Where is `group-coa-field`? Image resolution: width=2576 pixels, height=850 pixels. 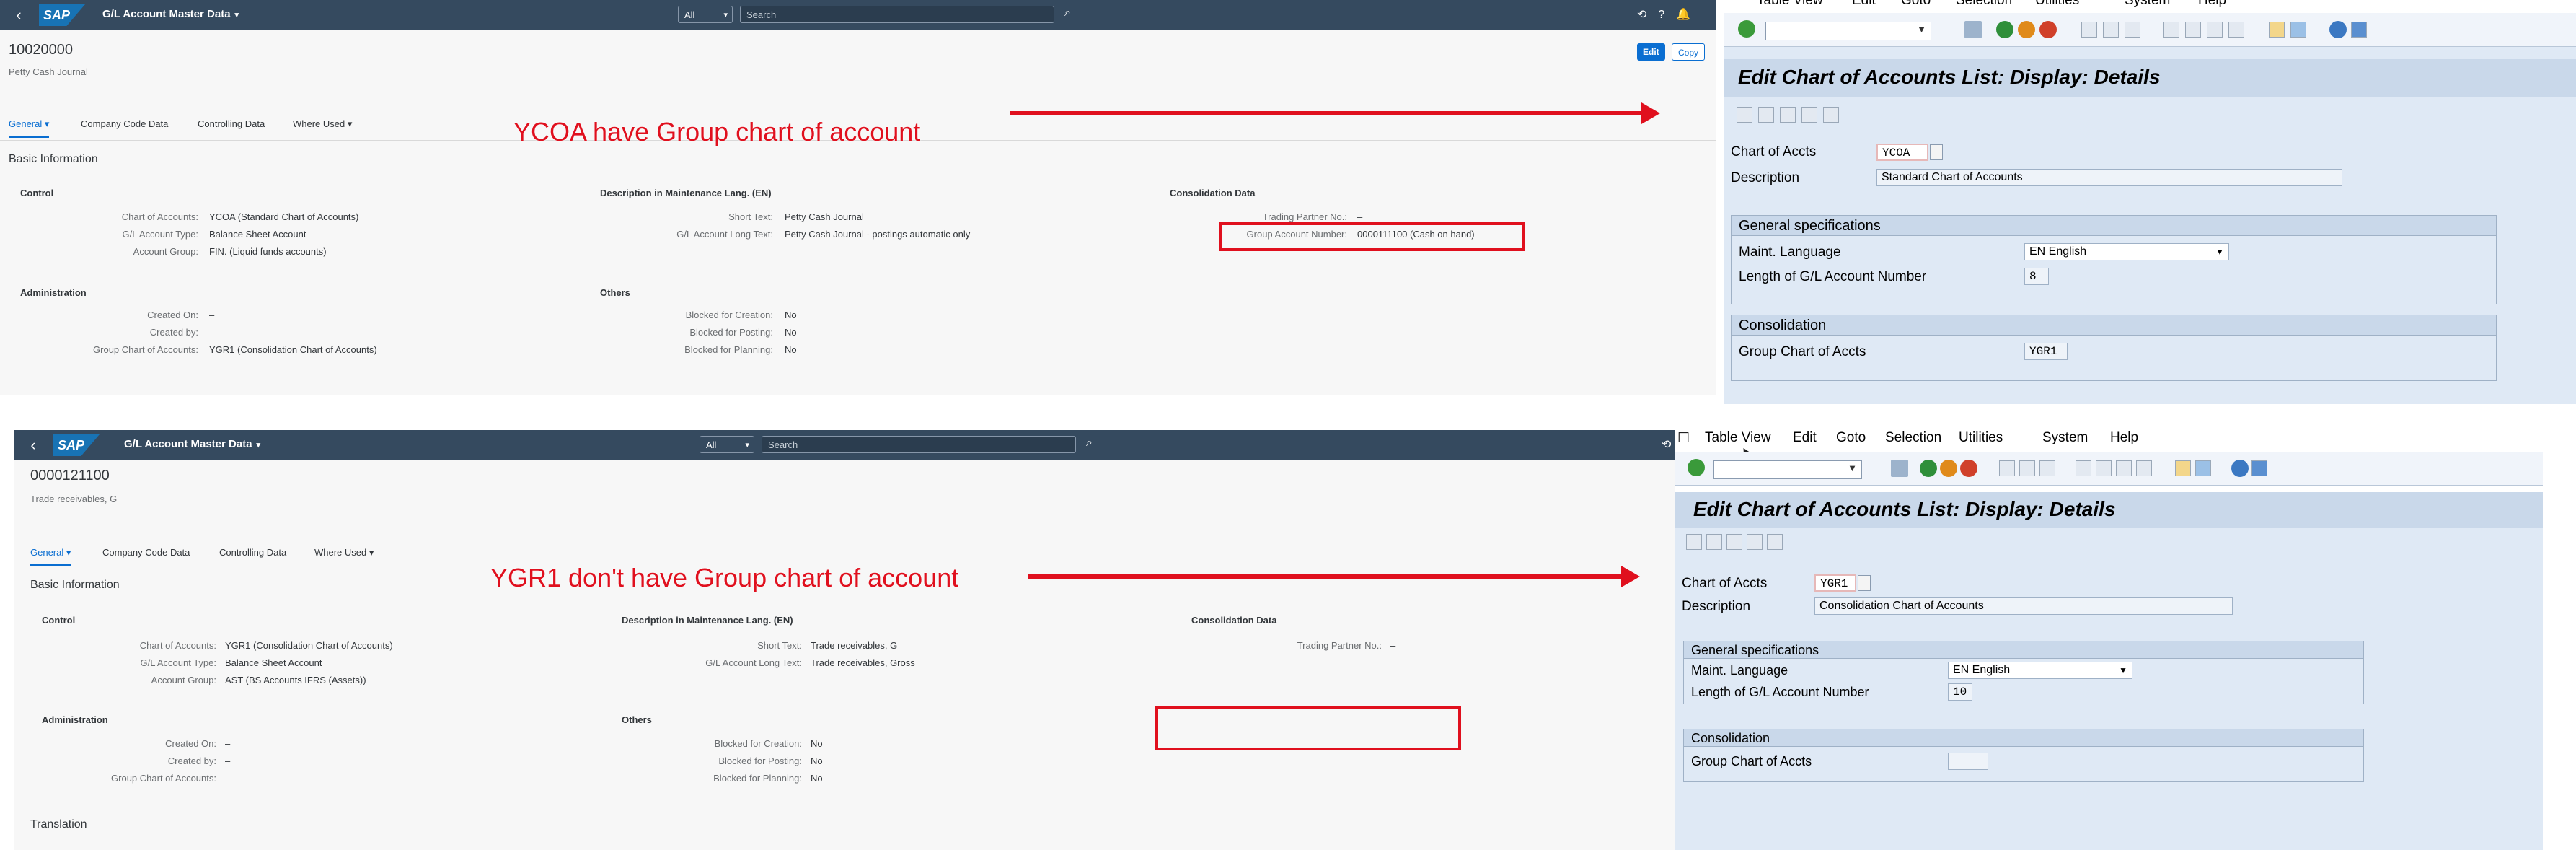
group-coa-field is located at coordinates (1968, 762).